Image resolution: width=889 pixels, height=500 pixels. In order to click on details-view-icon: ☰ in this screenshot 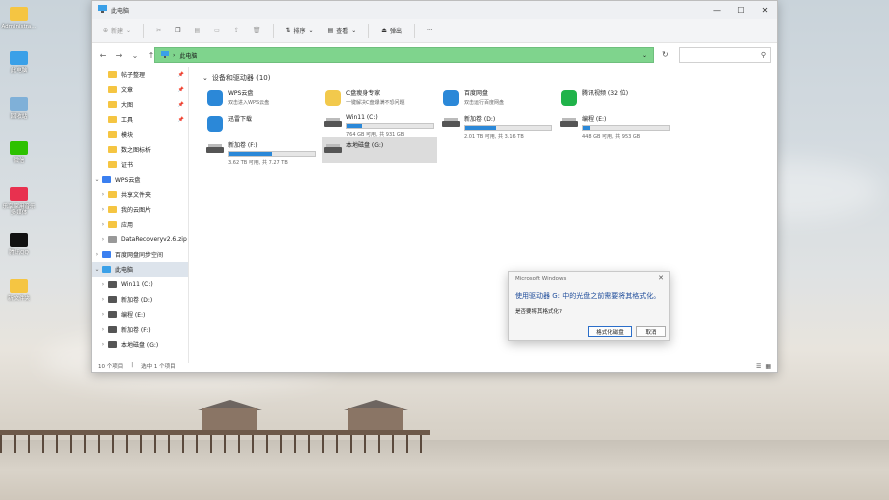, I will do `click(758, 366)`.